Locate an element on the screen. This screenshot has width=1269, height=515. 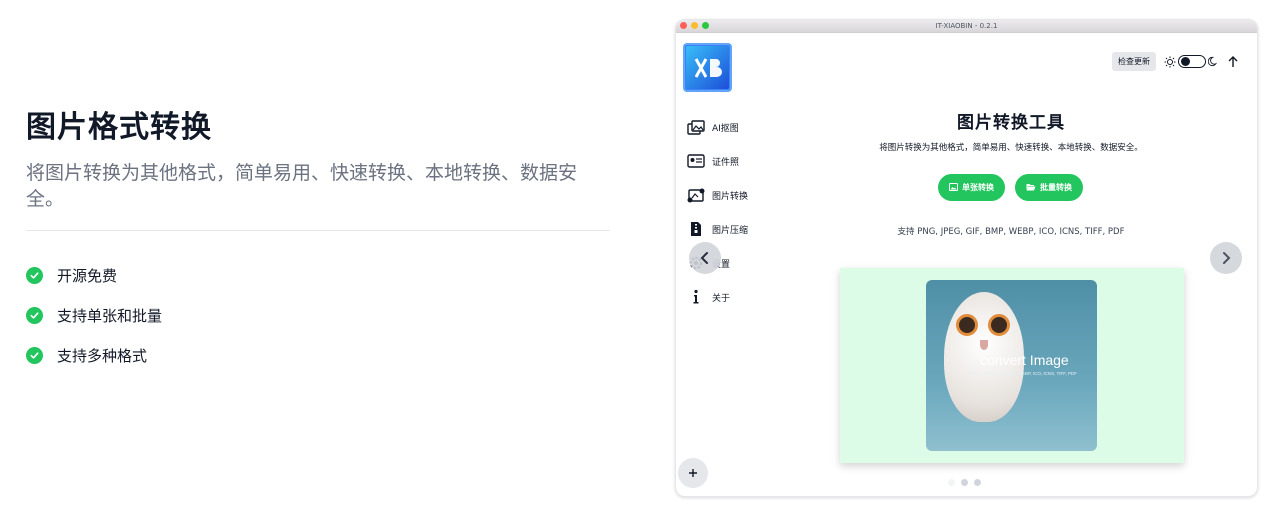
sidebar-item-ai-cutout: AI抠图 is located at coordinates (731, 127).